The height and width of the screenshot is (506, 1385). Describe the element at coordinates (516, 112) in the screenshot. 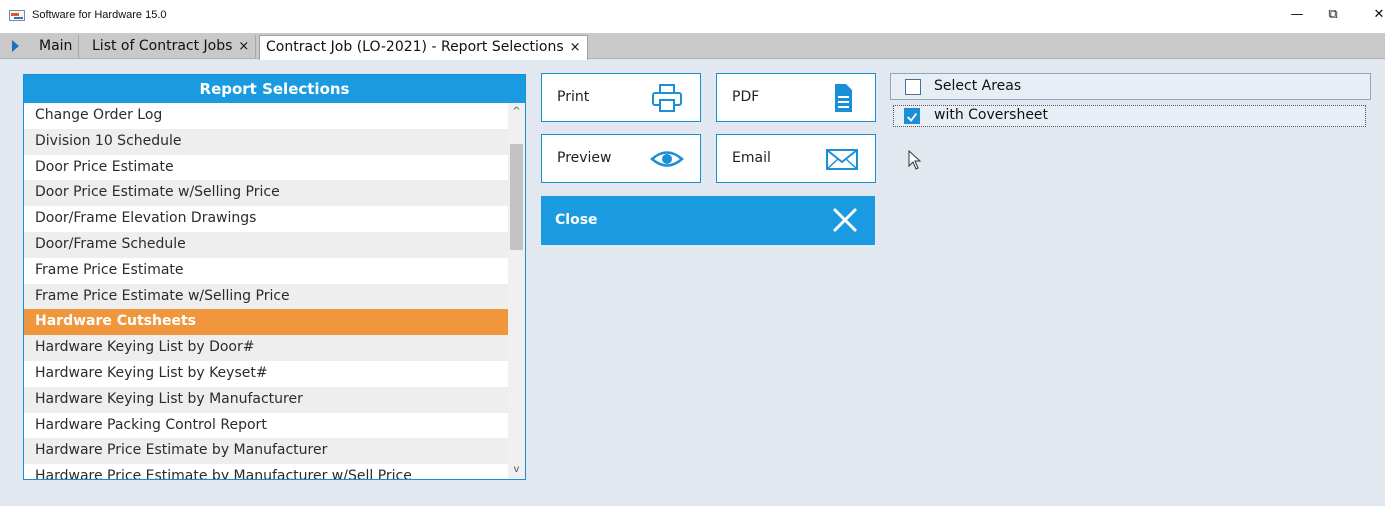

I see `scroll-up-icon: ^` at that location.